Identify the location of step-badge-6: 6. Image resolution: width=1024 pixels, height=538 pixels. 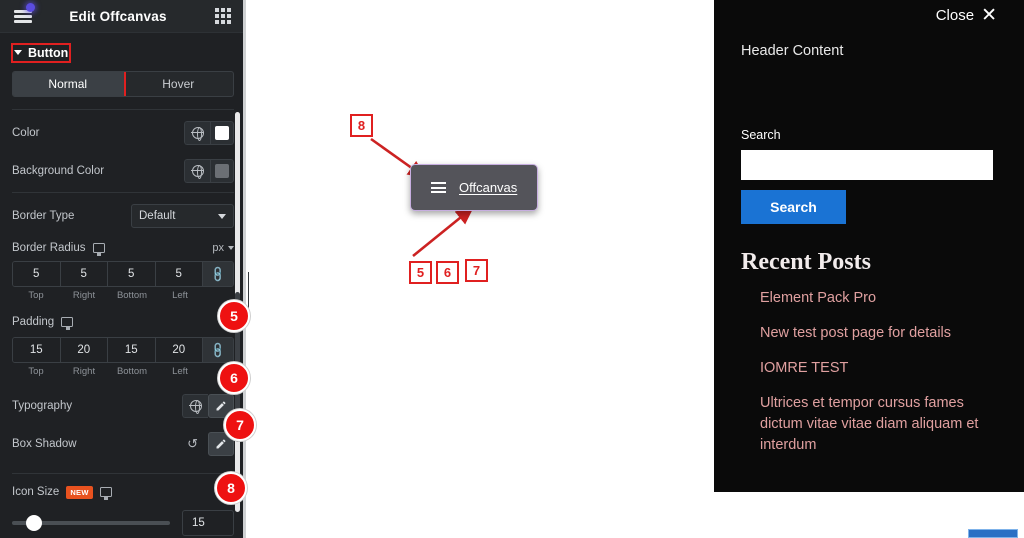
(234, 378).